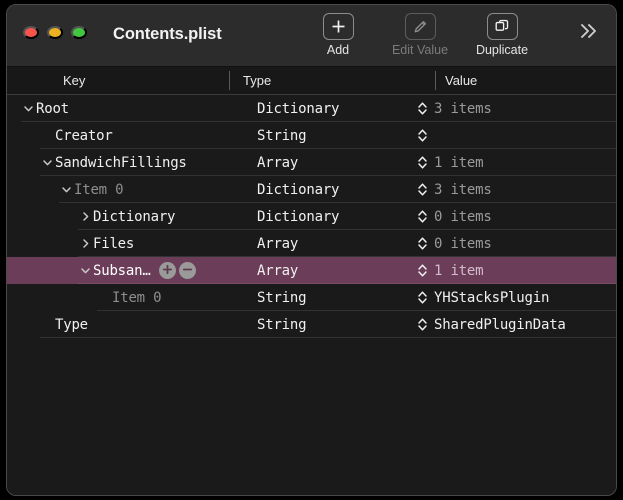 The image size is (623, 500). I want to click on table-row: Type String SharedPluginData, so click(311, 324).